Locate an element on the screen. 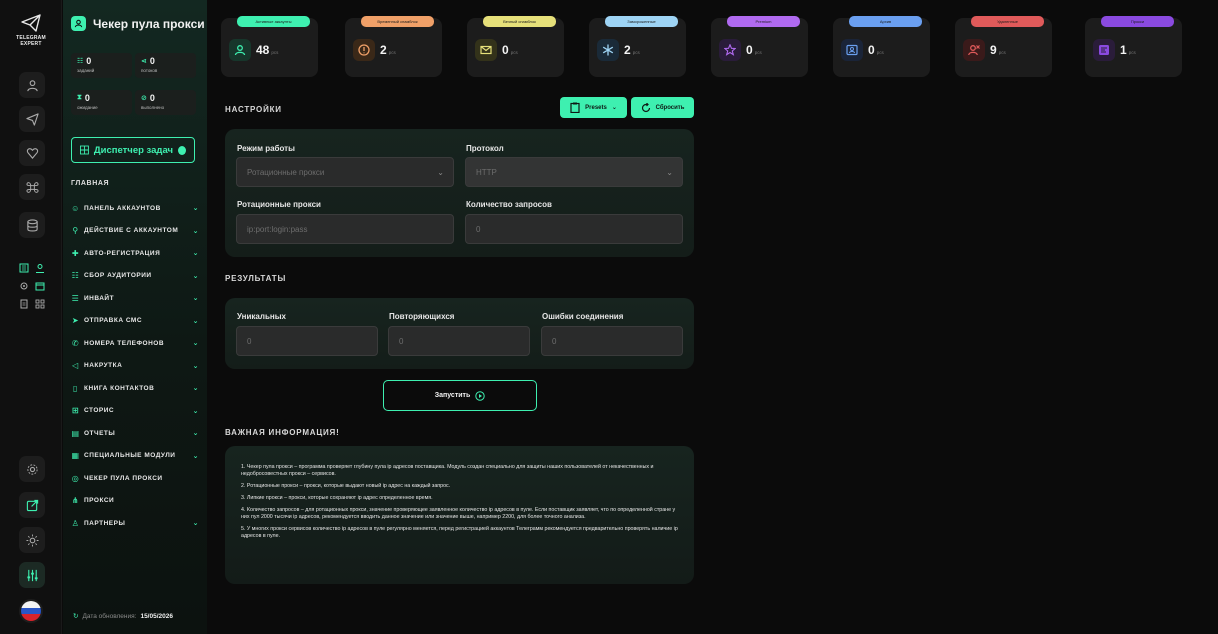 This screenshot has height=634, width=1218. sidebar-item-label: СТОРИС is located at coordinates (99, 411).